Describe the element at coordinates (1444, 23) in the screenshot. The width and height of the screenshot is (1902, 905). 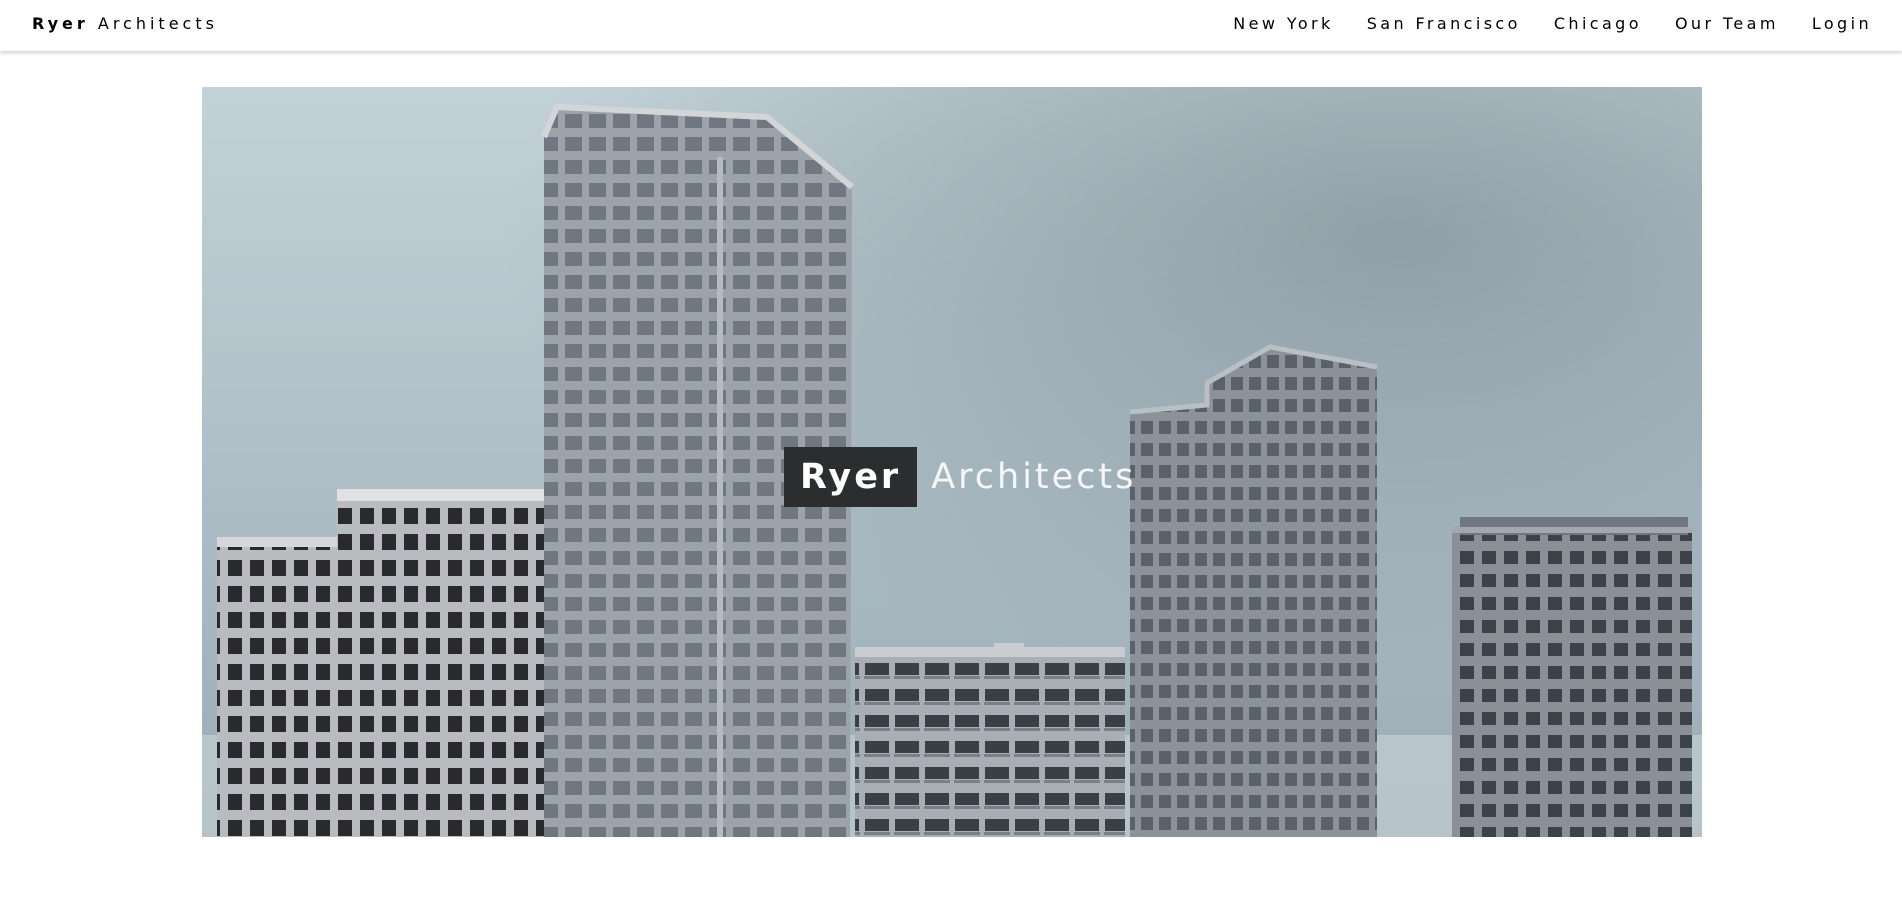
I see `nav-link-san-francisco: San Francisco` at that location.